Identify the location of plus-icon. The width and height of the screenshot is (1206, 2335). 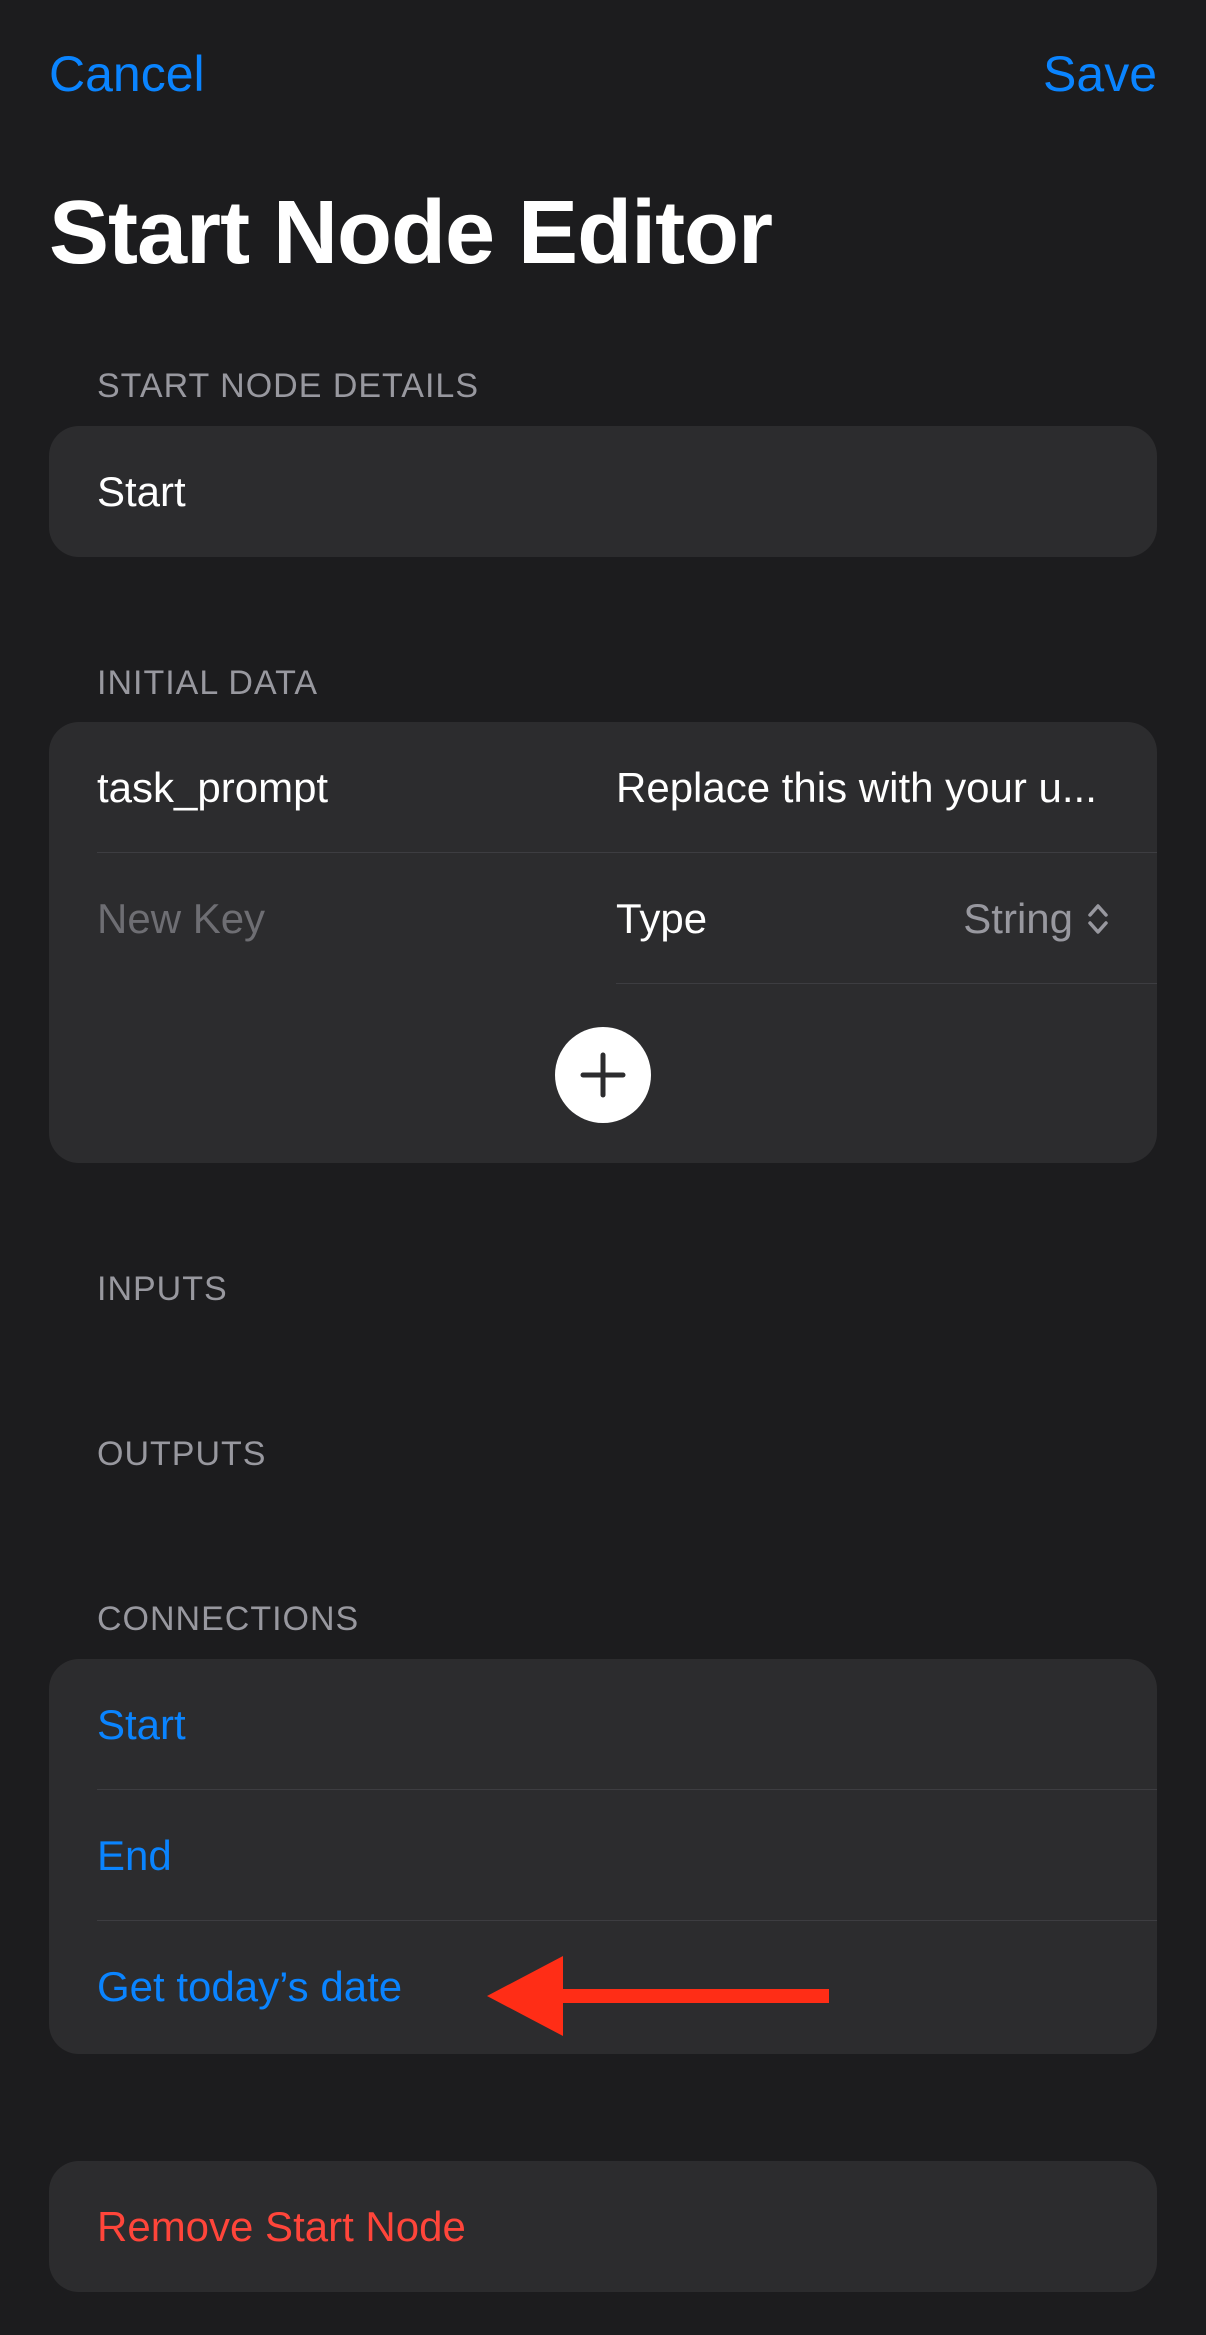
(603, 1075).